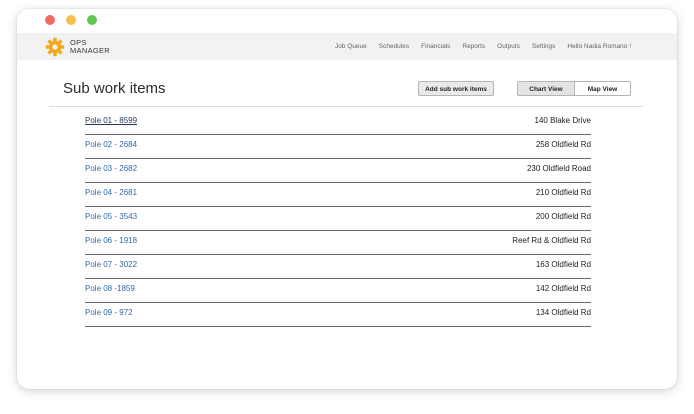  What do you see at coordinates (544, 46) in the screenshot?
I see `nav-settings: Settings` at bounding box center [544, 46].